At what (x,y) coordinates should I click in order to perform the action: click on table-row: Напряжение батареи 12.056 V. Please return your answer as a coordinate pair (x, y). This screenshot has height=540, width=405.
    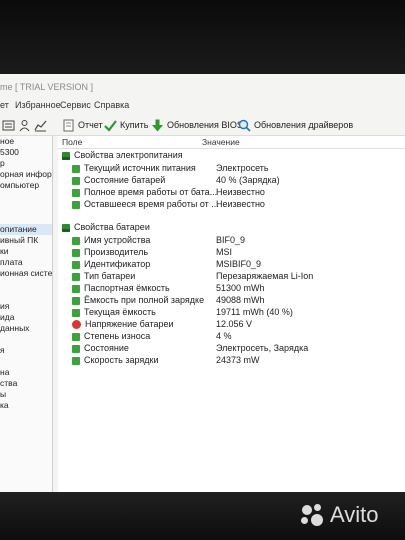
    Looking at the image, I should click on (237, 324).